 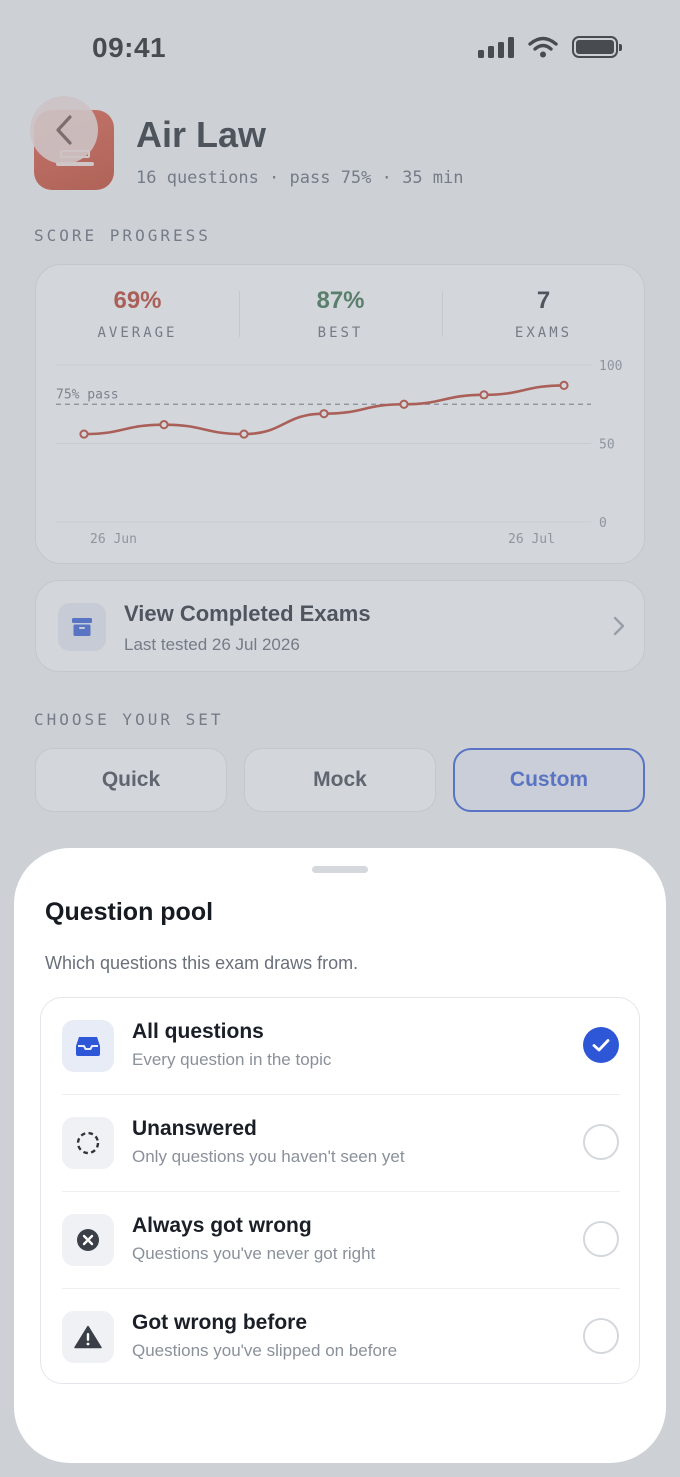 I want to click on option-name: All questions, so click(x=198, y=1031).